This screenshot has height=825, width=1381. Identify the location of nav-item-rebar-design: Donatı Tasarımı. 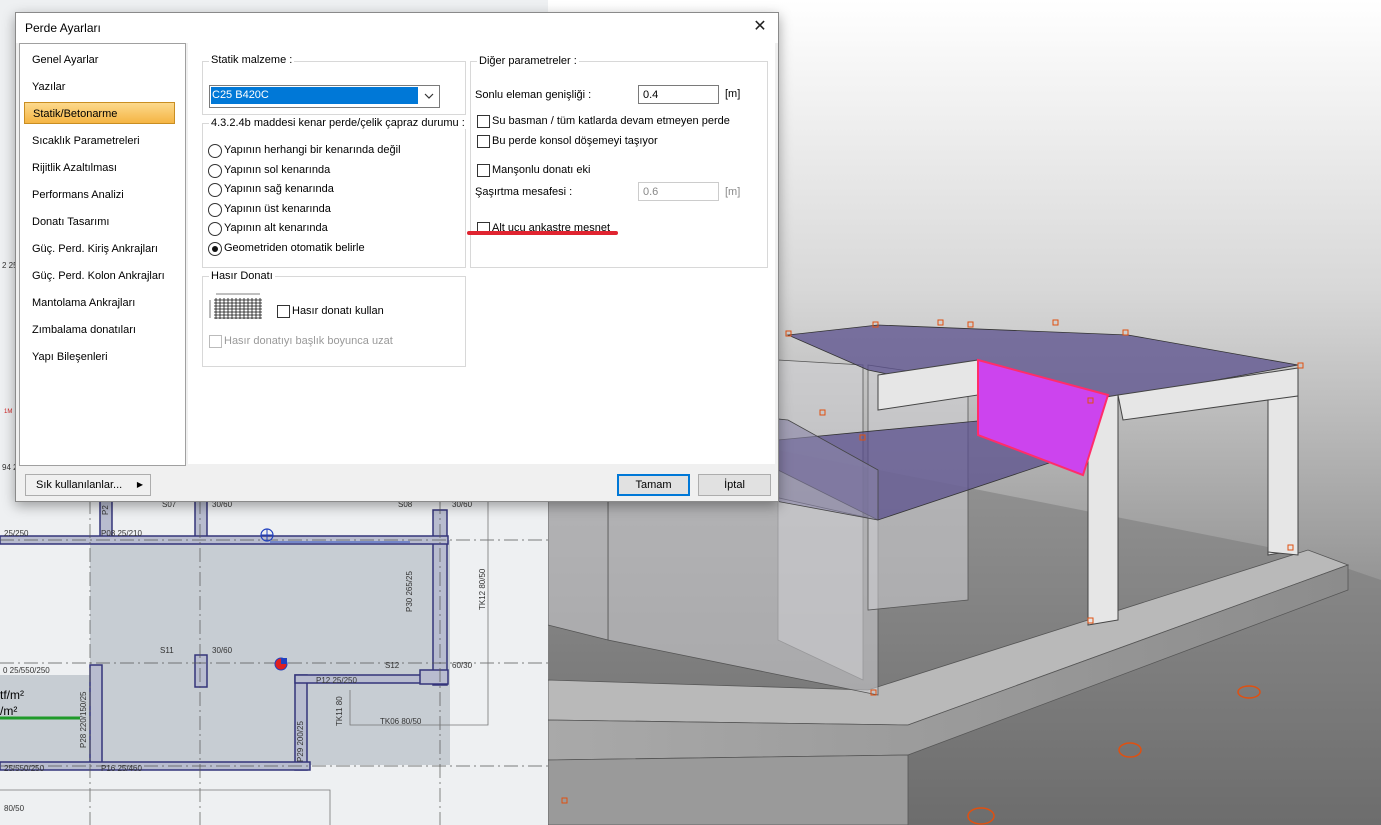
(99, 222).